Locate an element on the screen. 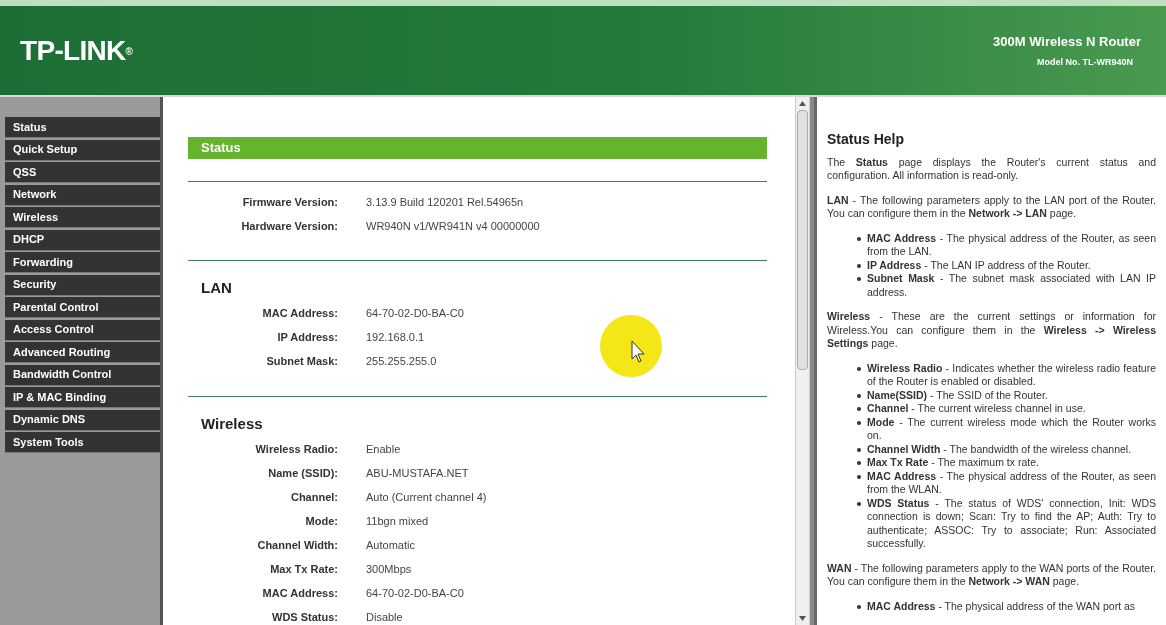  sidebar-item: Quick Setup is located at coordinates (82, 150).